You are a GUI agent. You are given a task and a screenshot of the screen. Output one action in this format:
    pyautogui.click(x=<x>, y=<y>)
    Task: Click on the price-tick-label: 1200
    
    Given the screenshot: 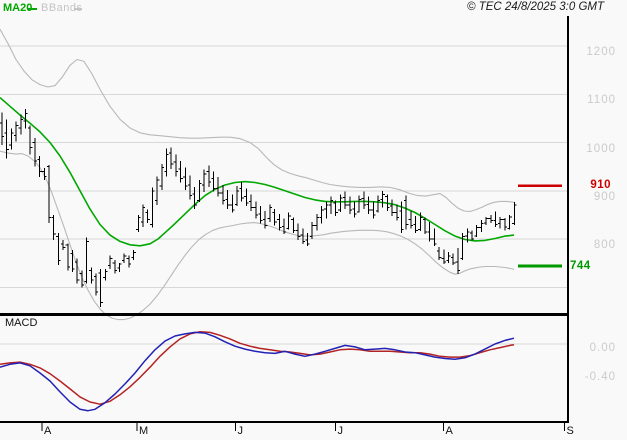 What is the action you would take?
    pyautogui.click(x=601, y=52)
    